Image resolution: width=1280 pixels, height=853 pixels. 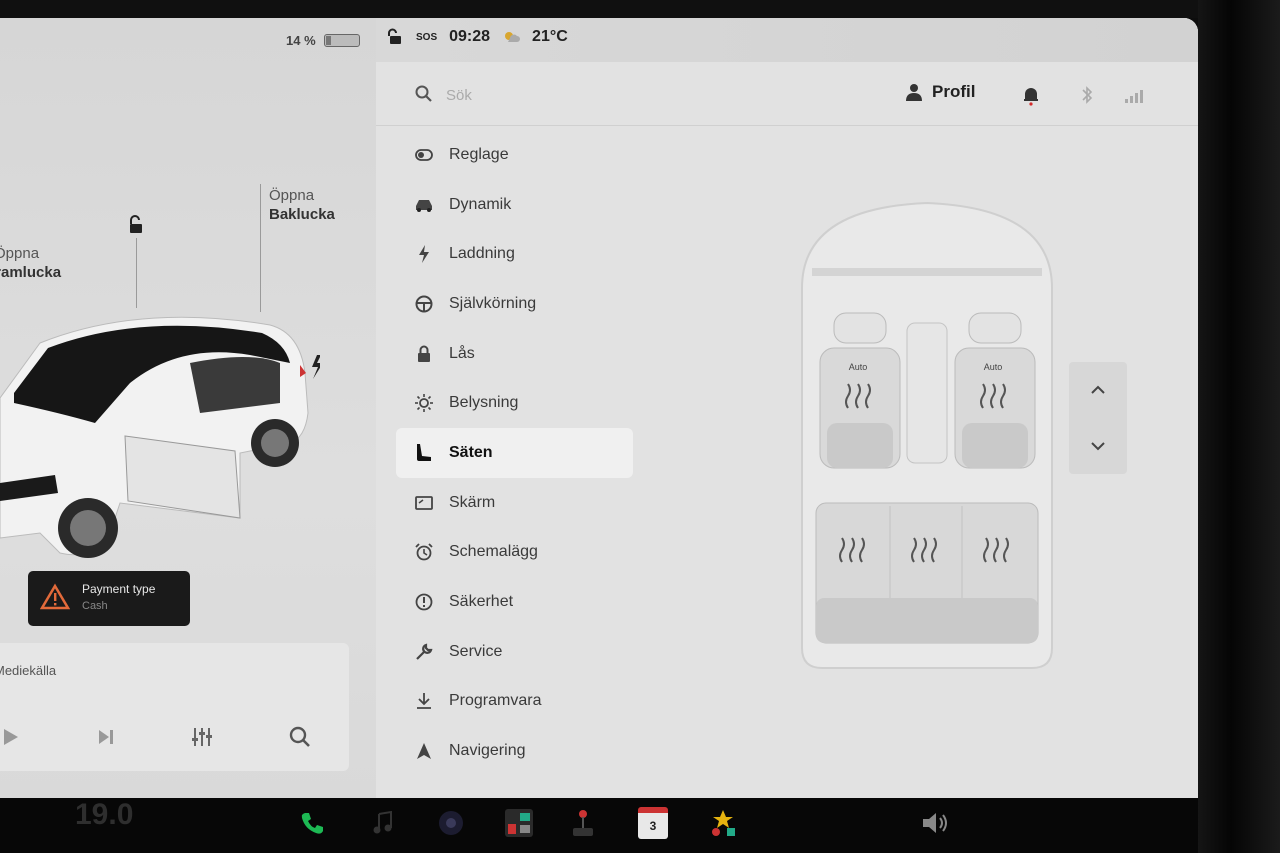 What do you see at coordinates (927, 393) in the screenshot?
I see `center-console` at bounding box center [927, 393].